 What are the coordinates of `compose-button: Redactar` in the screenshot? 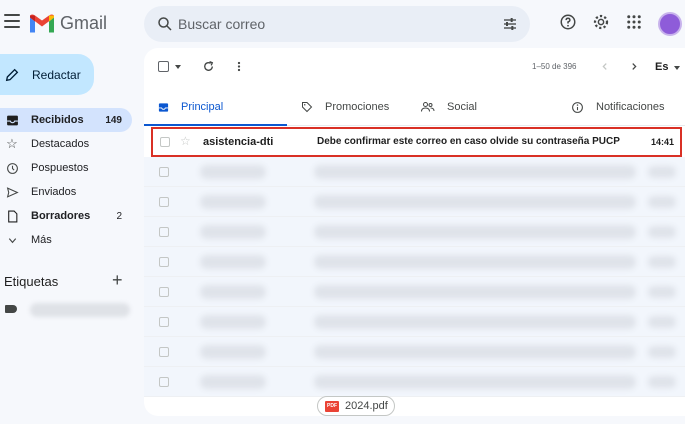 It's located at (47, 74).